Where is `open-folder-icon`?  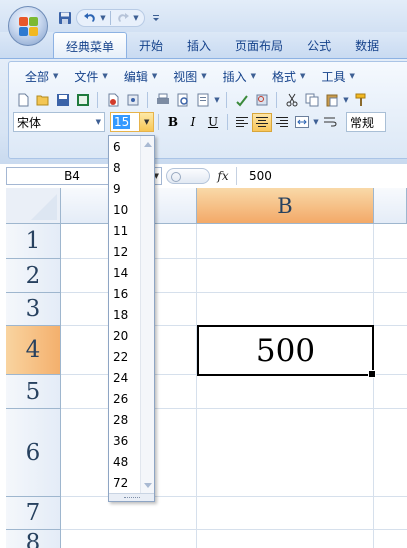
open-folder-icon is located at coordinates (42, 99).